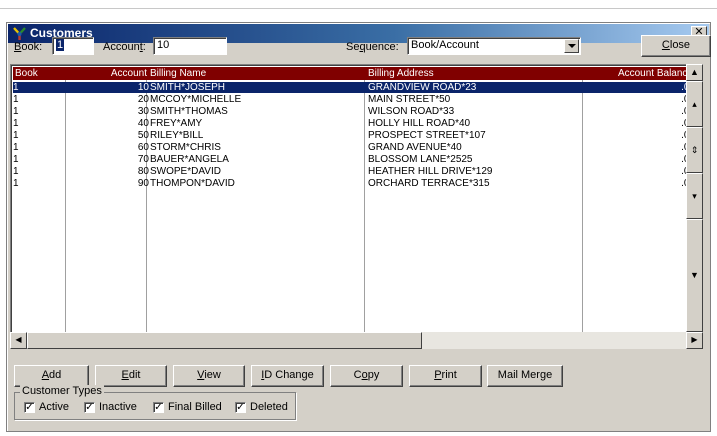  Describe the element at coordinates (189, 111) in the screenshot. I see `cell-billing-name: SMITH*THOMAS` at that location.